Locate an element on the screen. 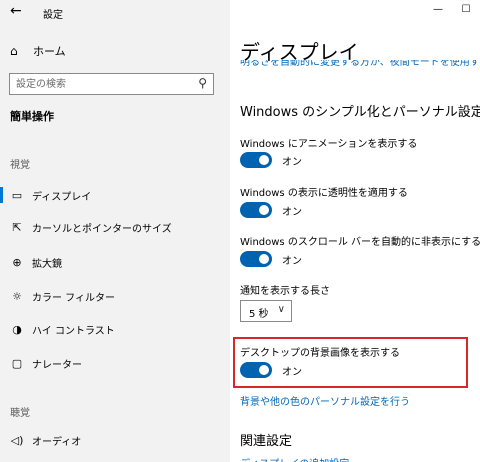  search-input is located at coordinates (101, 84).